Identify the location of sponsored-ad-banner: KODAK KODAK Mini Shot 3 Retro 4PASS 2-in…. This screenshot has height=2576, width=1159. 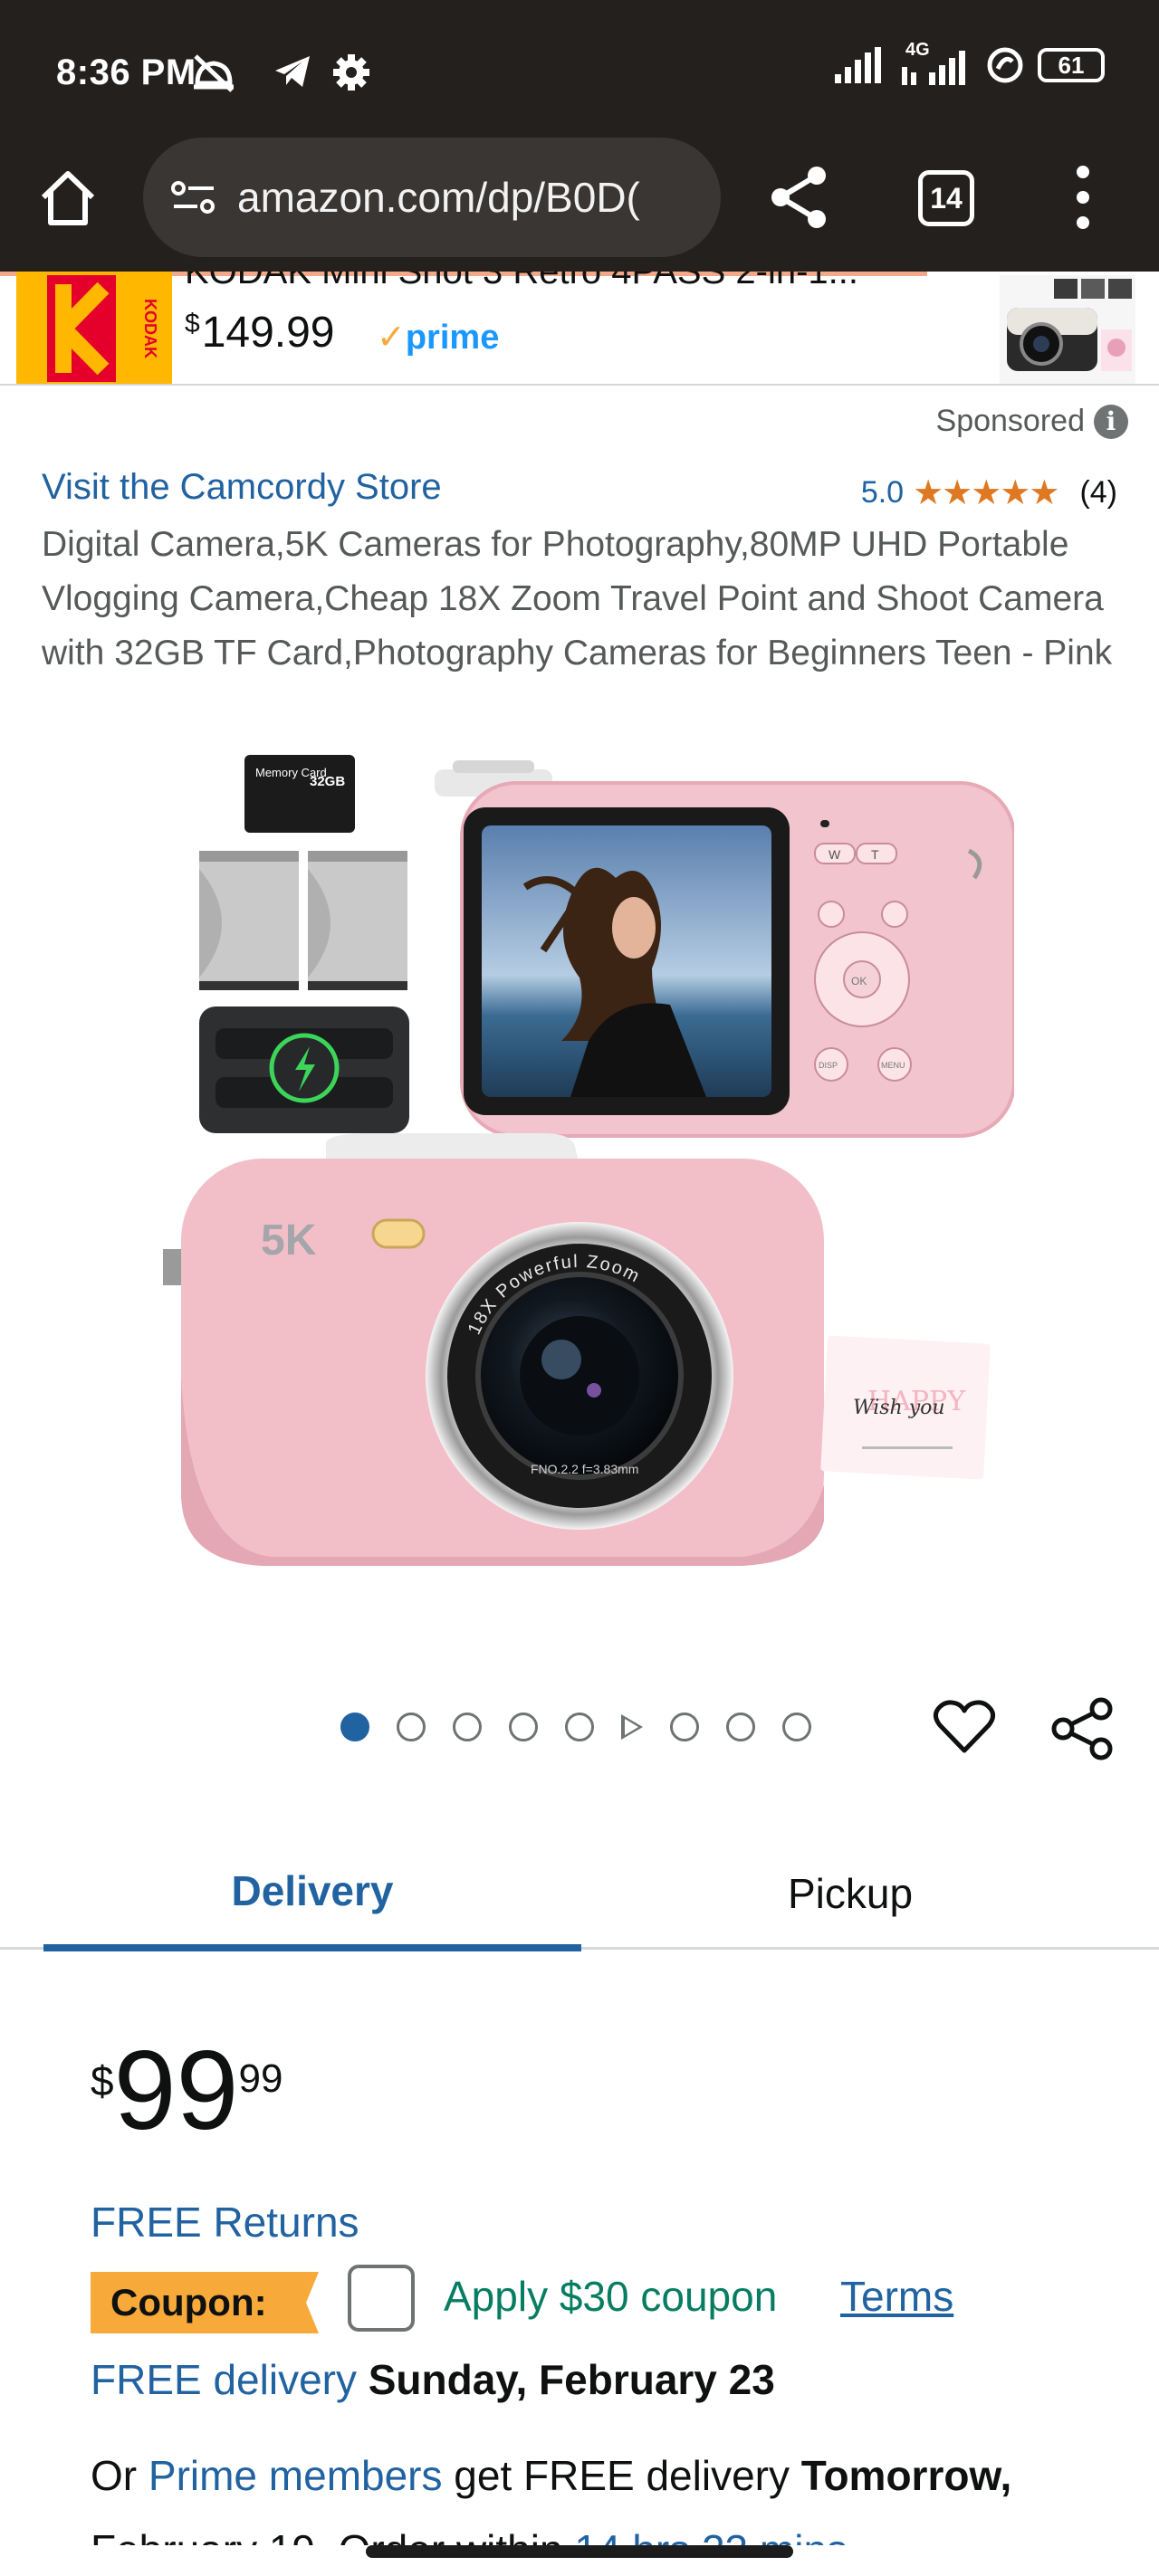
(579, 329).